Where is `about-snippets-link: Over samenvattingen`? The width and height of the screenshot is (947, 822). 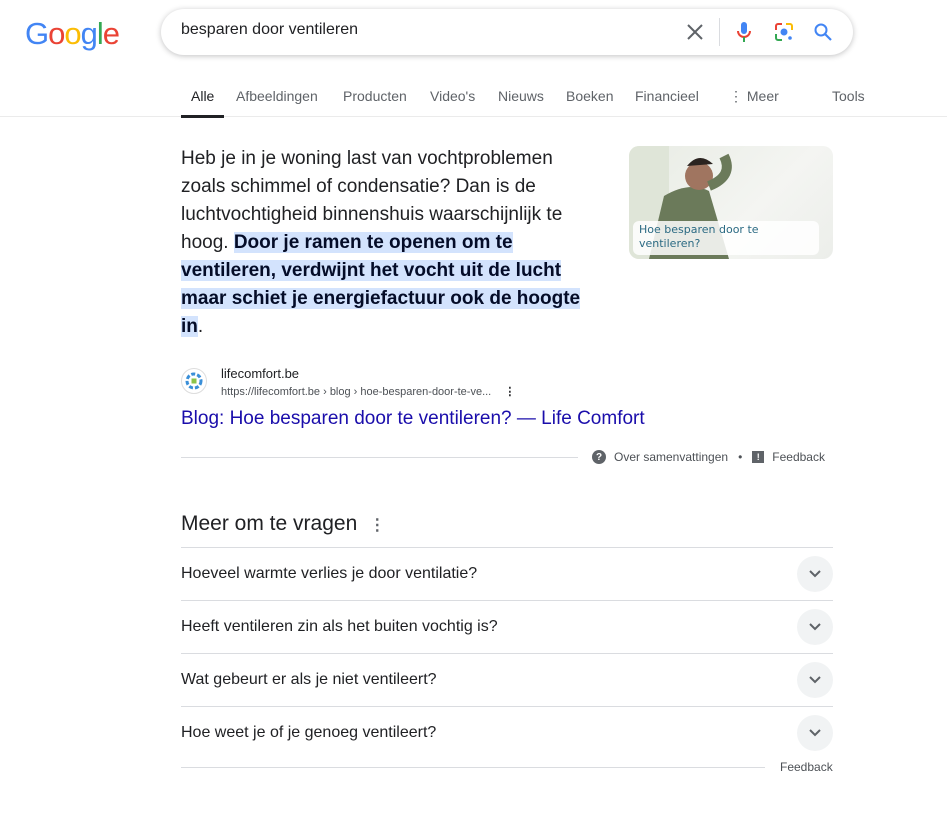
about-snippets-link: Over samenvattingen is located at coordinates (671, 457).